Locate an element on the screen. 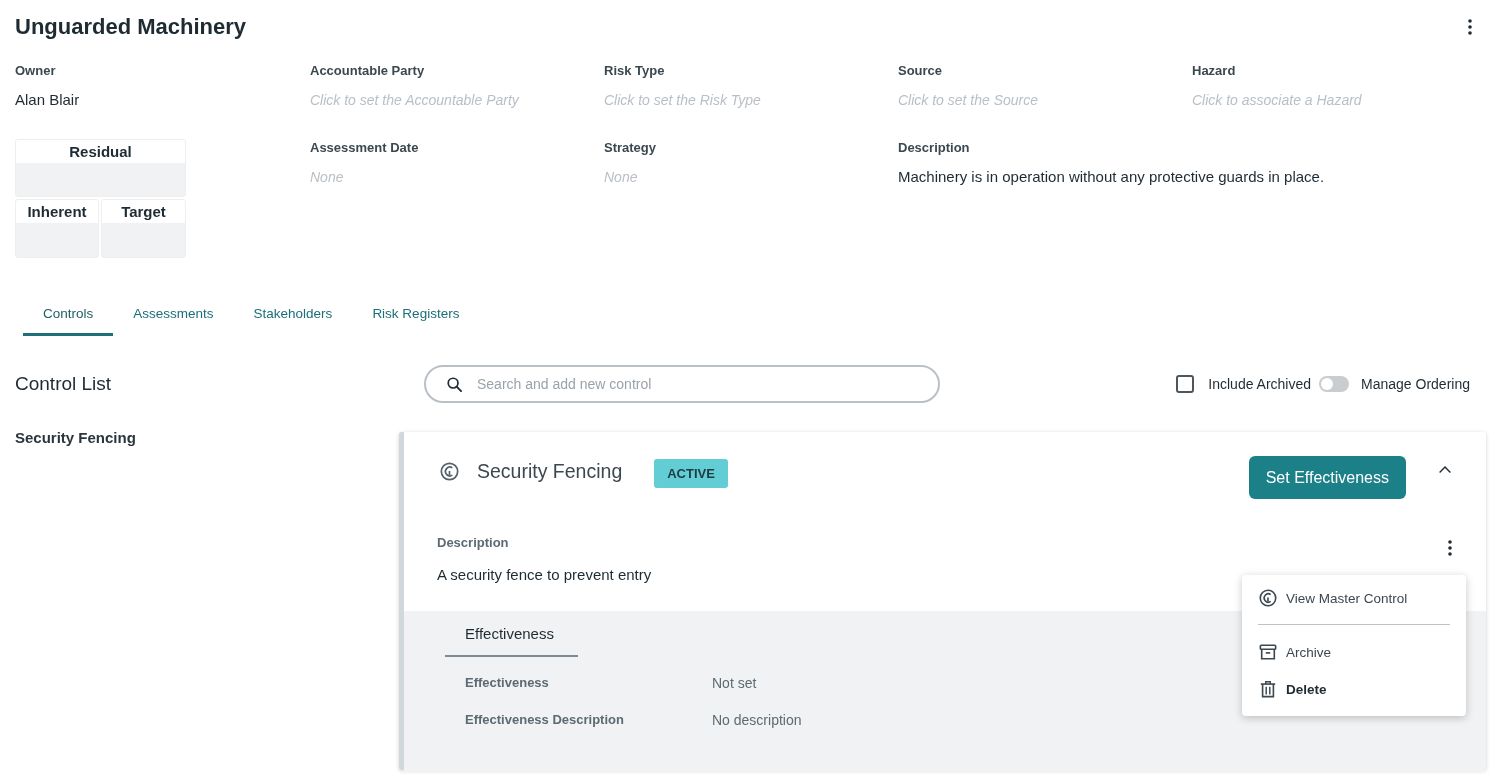  detail-value: Not set is located at coordinates (734, 683).